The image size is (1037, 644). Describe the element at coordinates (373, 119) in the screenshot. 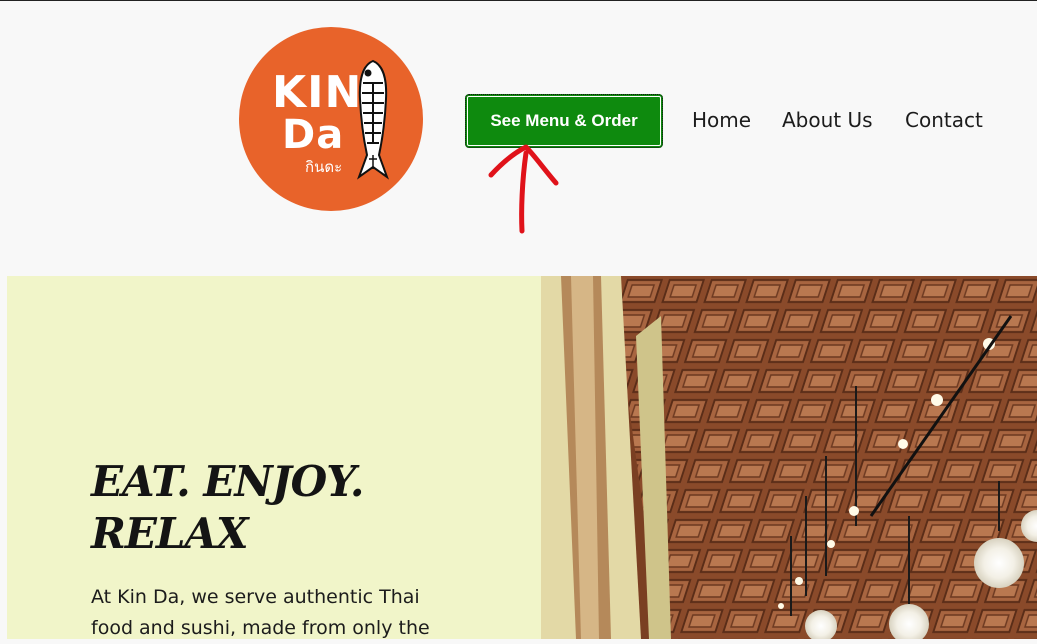

I see `koi-fish-icon` at that location.